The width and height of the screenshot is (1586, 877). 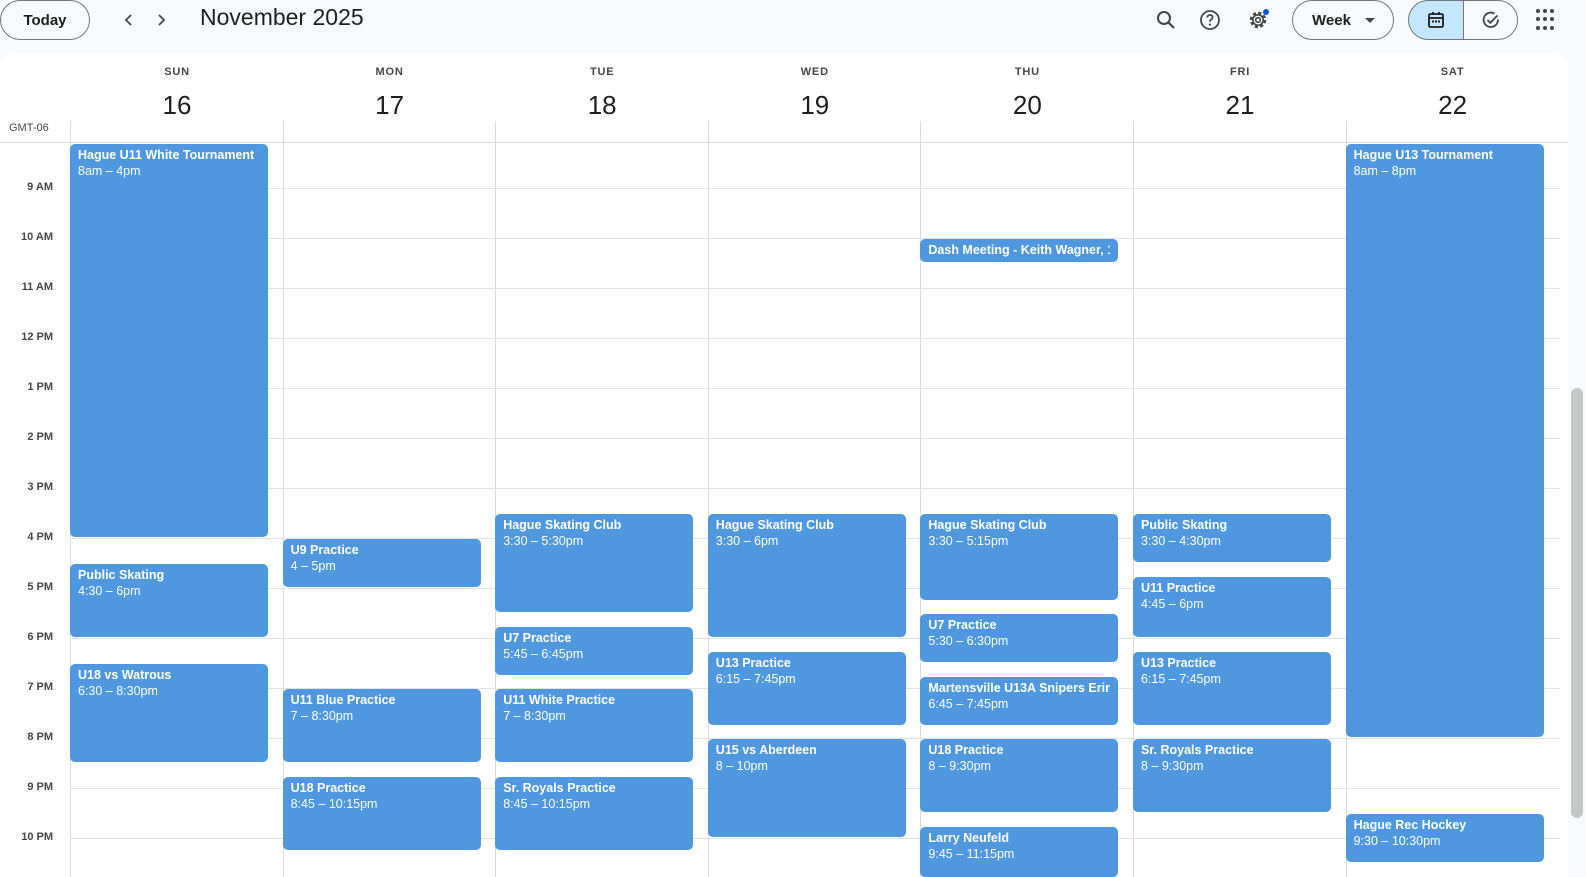 What do you see at coordinates (177, 105) in the screenshot?
I see `day-number: 16` at bounding box center [177, 105].